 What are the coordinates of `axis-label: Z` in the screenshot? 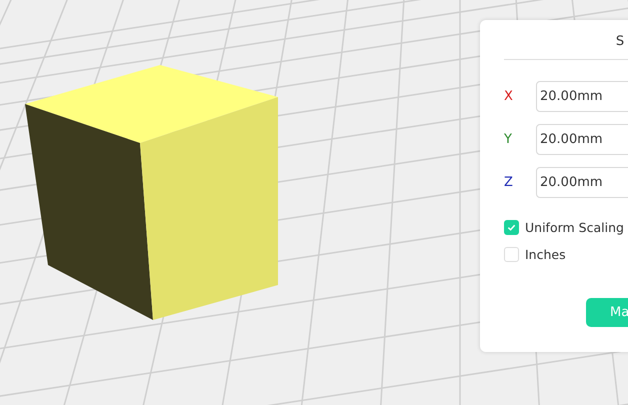 It's located at (509, 182).